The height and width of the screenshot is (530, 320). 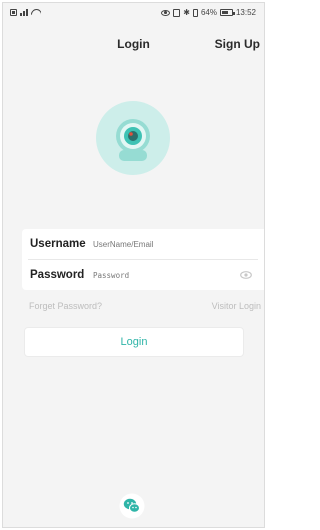 What do you see at coordinates (195, 12) in the screenshot?
I see `vibrate-icon` at bounding box center [195, 12].